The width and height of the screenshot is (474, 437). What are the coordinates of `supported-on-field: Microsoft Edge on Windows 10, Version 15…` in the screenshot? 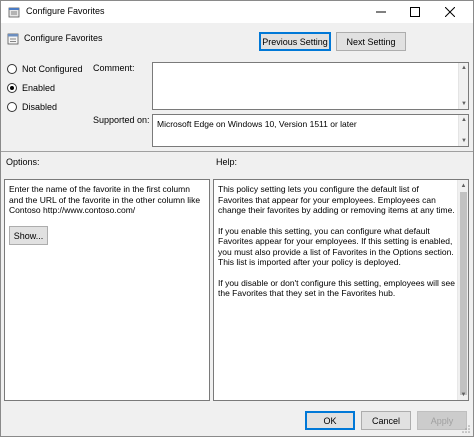 It's located at (310, 130).